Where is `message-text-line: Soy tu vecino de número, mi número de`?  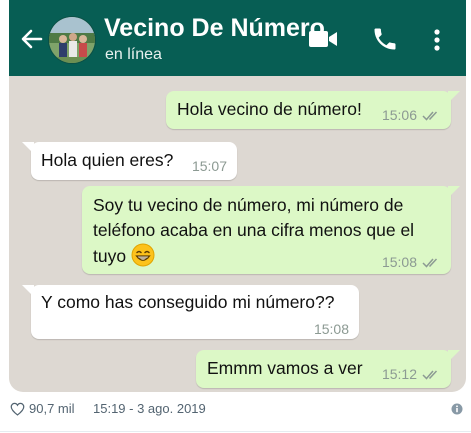
message-text-line: Soy tu vecino de número, mi número de is located at coordinates (248, 205).